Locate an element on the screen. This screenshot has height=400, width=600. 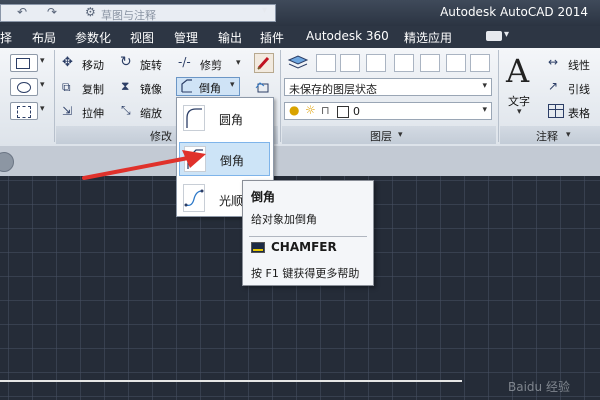
rectangle-dropdown-icon: ▾ is located at coordinates (42, 61).